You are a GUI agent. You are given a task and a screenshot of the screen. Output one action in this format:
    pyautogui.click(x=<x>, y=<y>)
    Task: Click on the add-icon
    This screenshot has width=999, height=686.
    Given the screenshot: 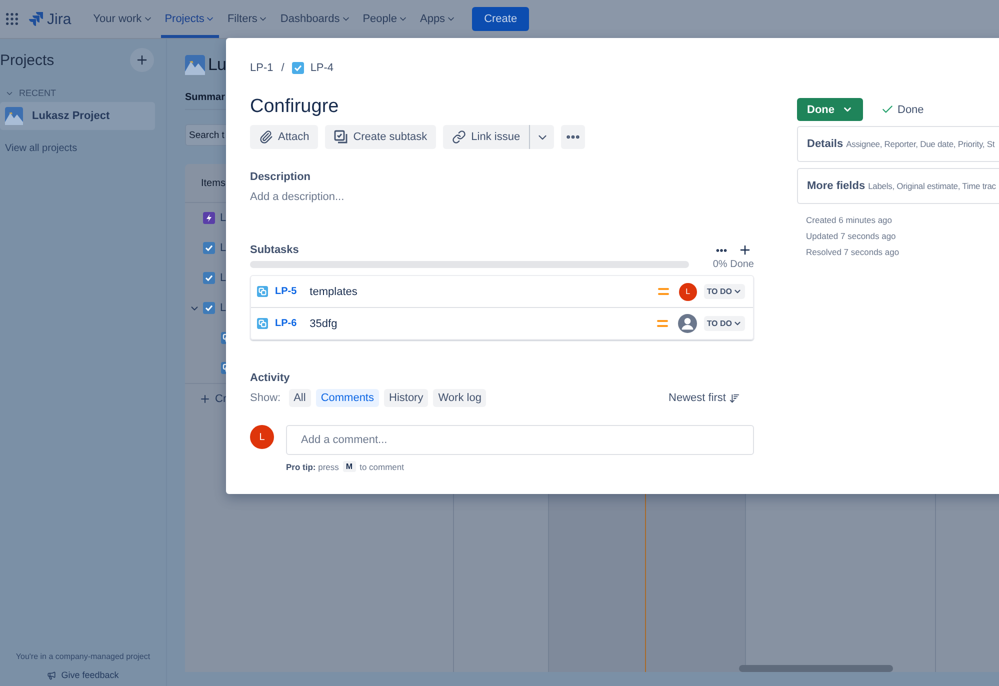 What is the action you would take?
    pyautogui.click(x=745, y=250)
    